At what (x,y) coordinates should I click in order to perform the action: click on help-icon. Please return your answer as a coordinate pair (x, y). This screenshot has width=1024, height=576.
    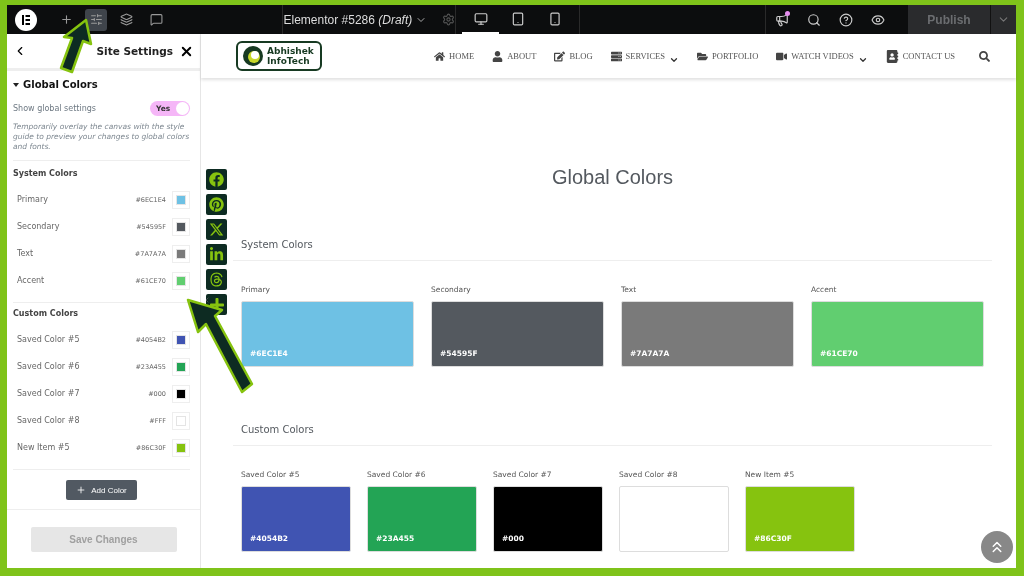
    Looking at the image, I should click on (846, 19).